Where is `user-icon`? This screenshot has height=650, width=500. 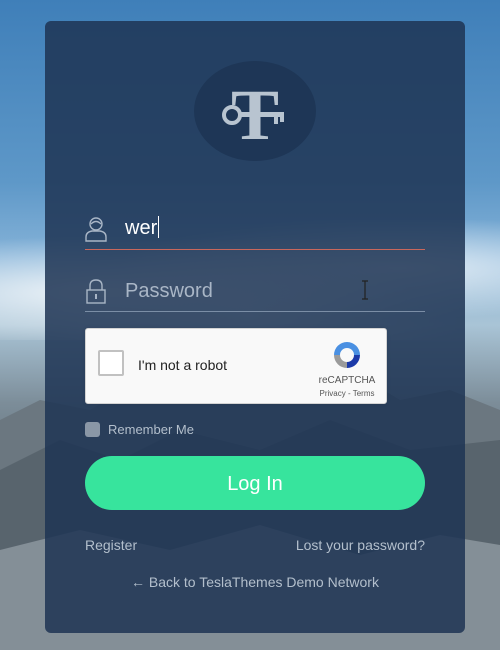
user-icon is located at coordinates (96, 229).